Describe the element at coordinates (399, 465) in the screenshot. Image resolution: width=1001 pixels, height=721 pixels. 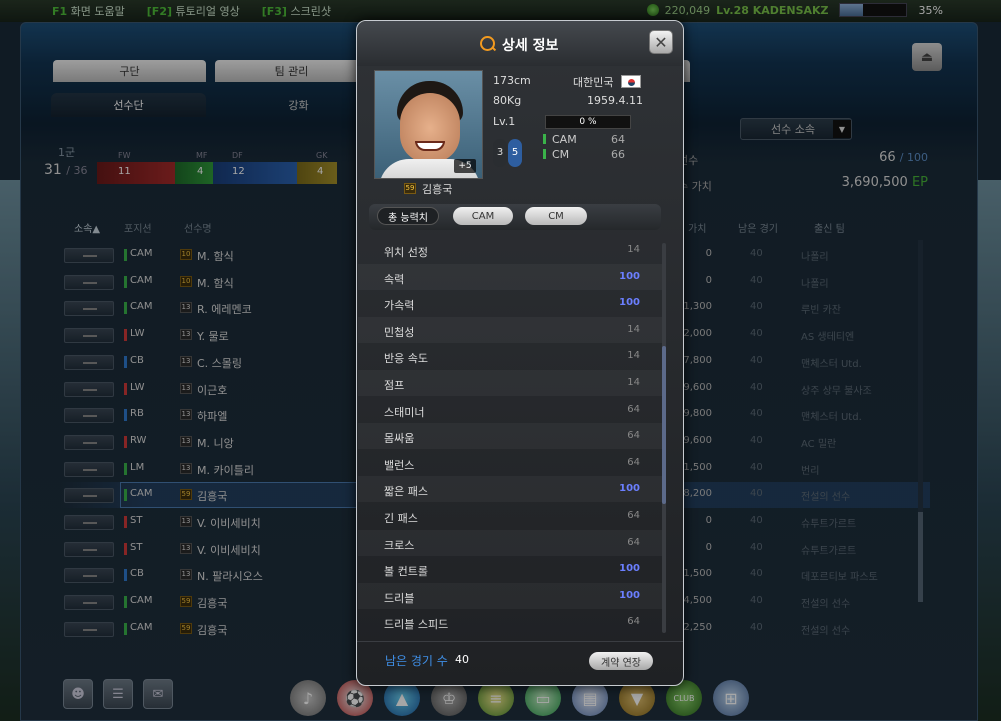
I see `attribute-name: 밸런스` at that location.